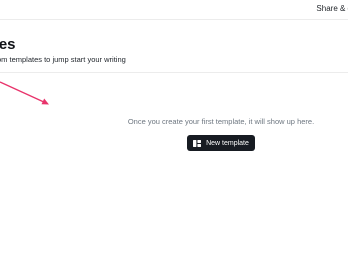 Image resolution: width=348 pixels, height=268 pixels. What do you see at coordinates (332, 8) in the screenshot?
I see `share-button: Share & d` at bounding box center [332, 8].